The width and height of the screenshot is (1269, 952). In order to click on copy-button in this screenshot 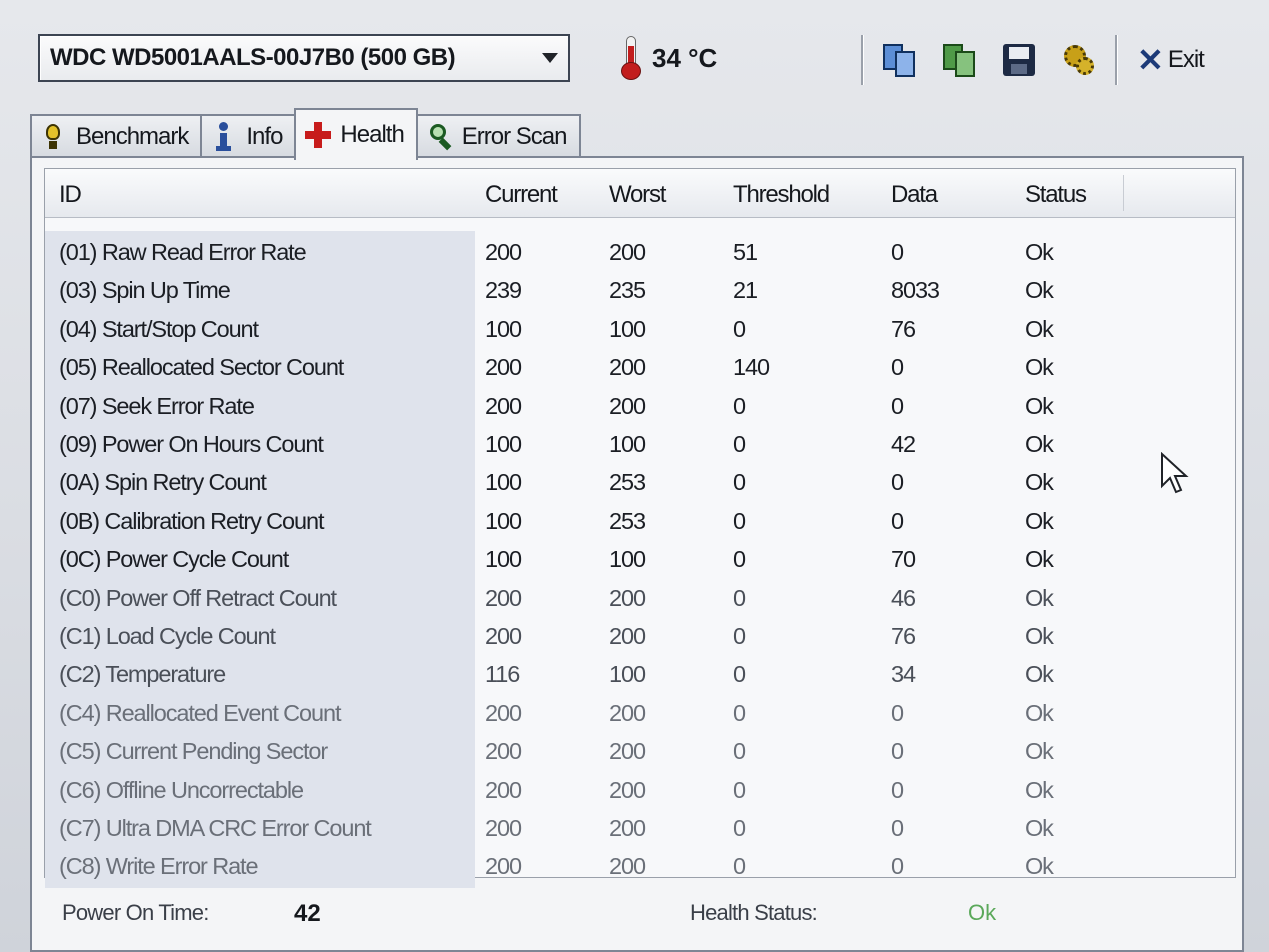, I will do `click(899, 60)`.